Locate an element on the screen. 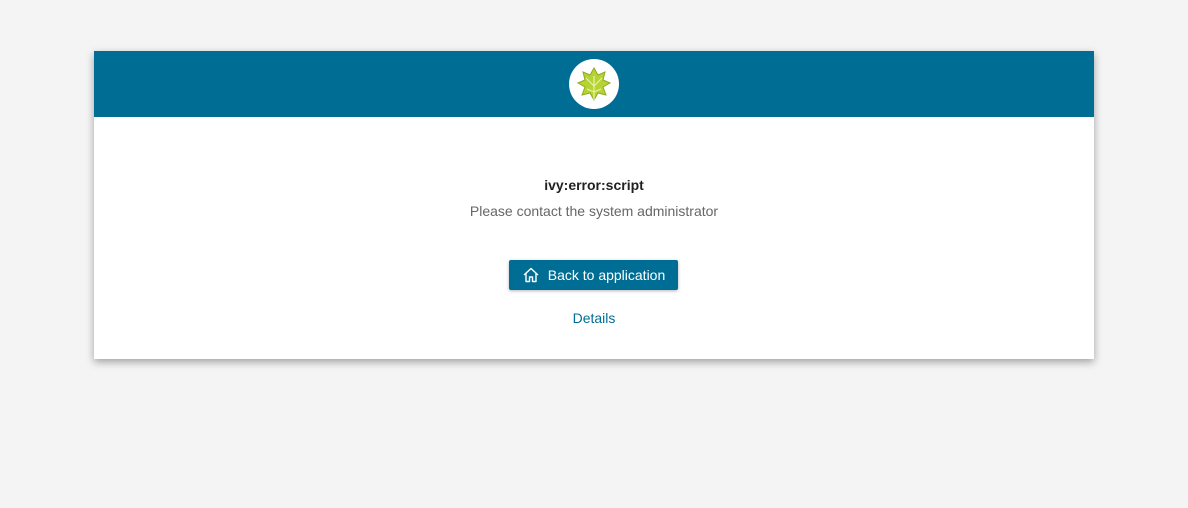 Image resolution: width=1188 pixels, height=508 pixels. logo is located at coordinates (594, 84).